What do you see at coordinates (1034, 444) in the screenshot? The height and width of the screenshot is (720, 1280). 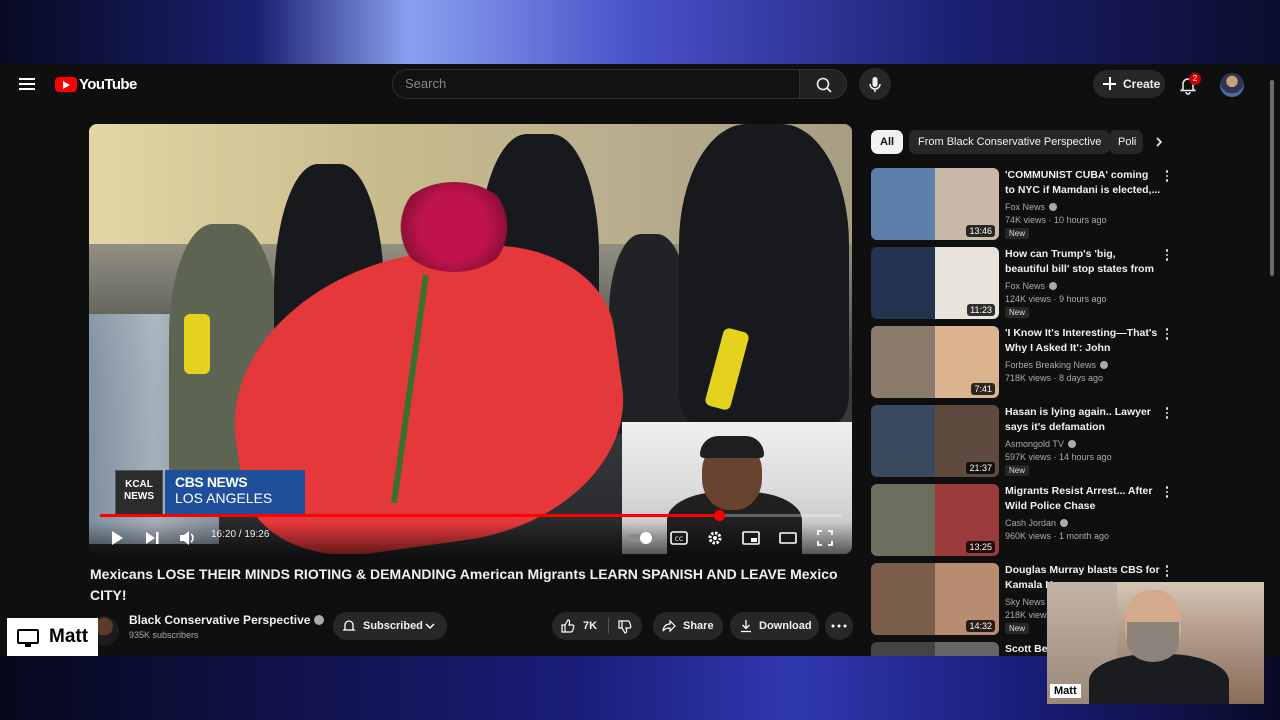 I see `channel-text: Asmongold TV` at bounding box center [1034, 444].